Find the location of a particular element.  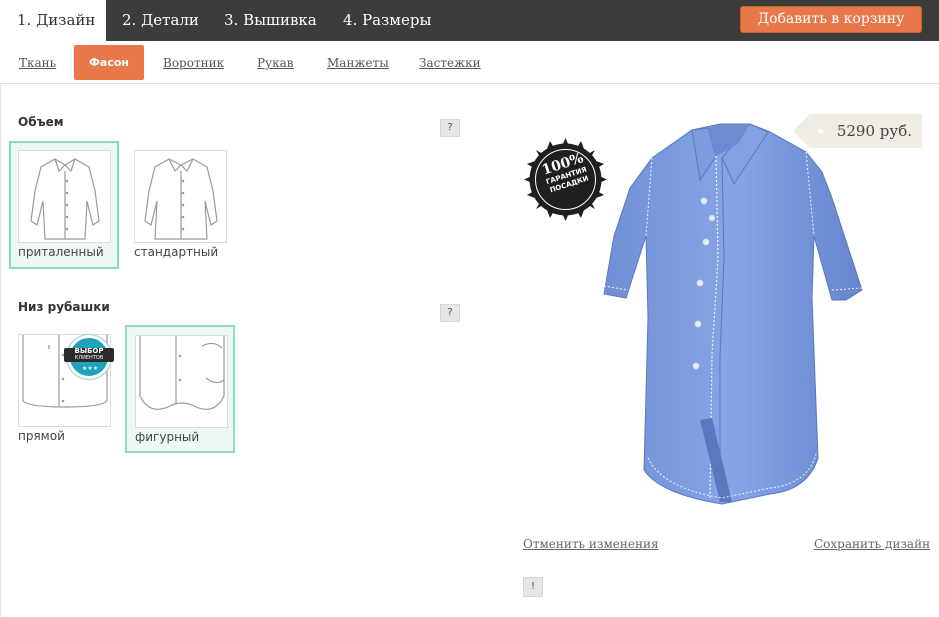

price-tag: 5290 руб. is located at coordinates (857, 131).